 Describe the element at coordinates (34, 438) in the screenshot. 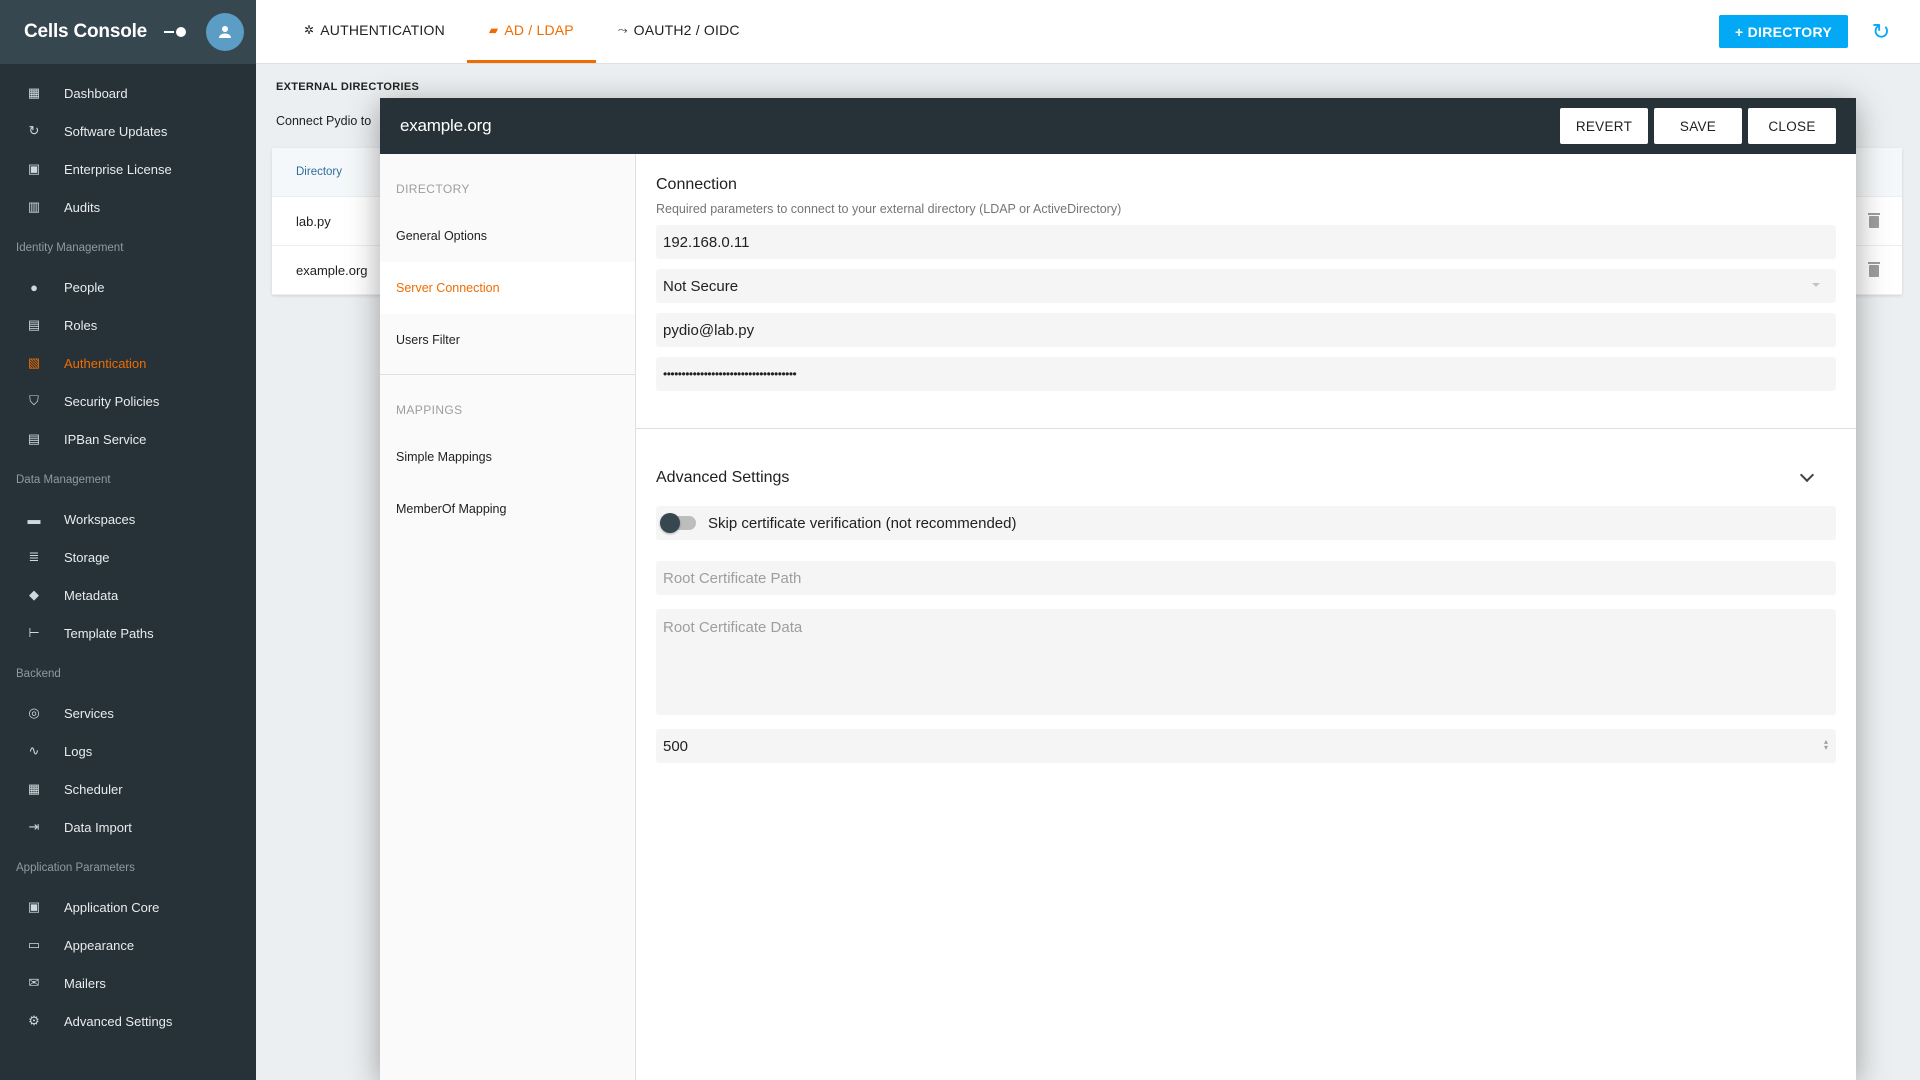

I see `ipban-icon: ▤` at that location.